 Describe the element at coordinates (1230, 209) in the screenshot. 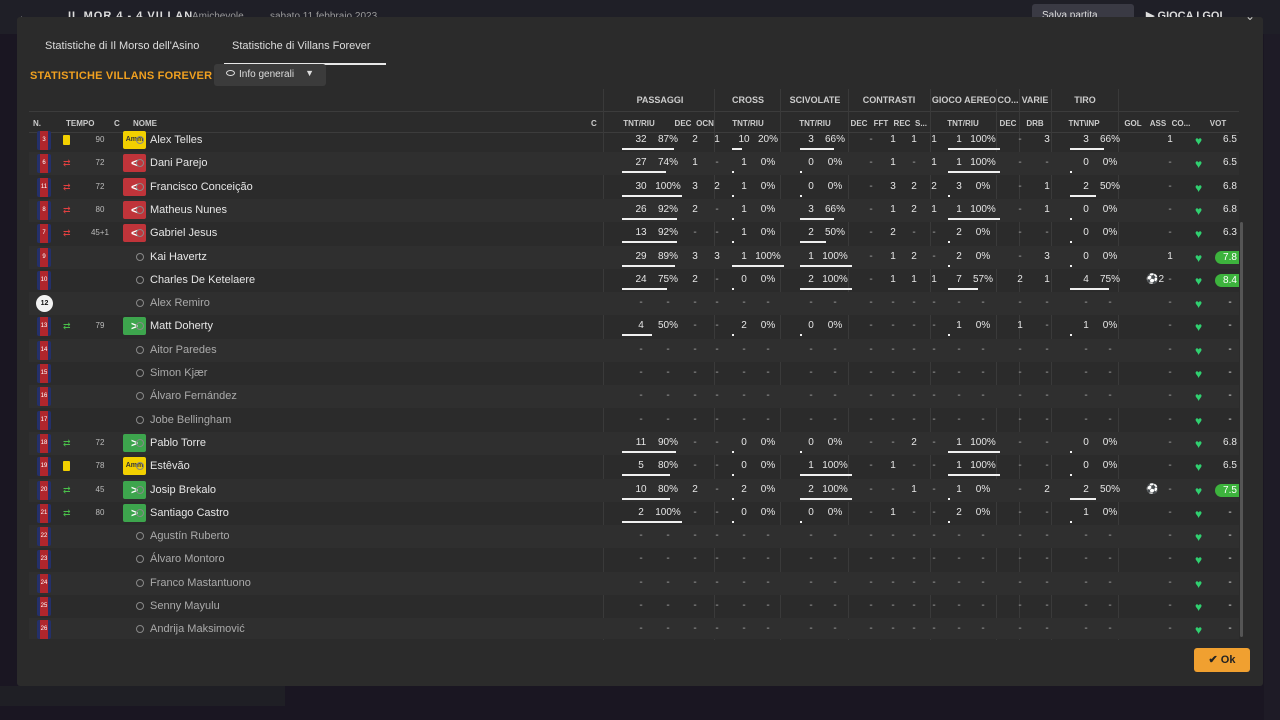

I see `player-rating: 6.8` at that location.